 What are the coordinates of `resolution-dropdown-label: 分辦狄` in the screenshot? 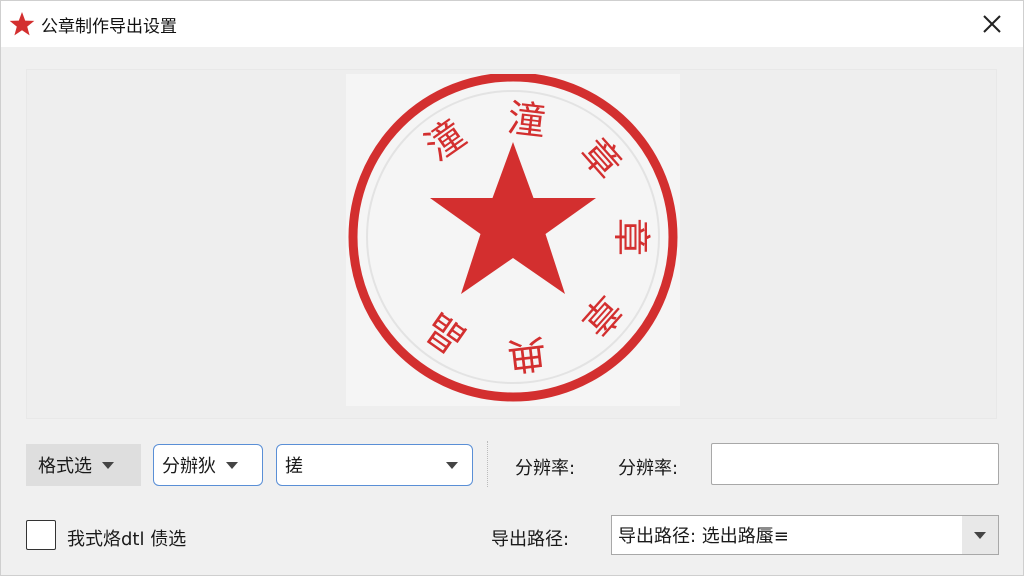 It's located at (189, 466).